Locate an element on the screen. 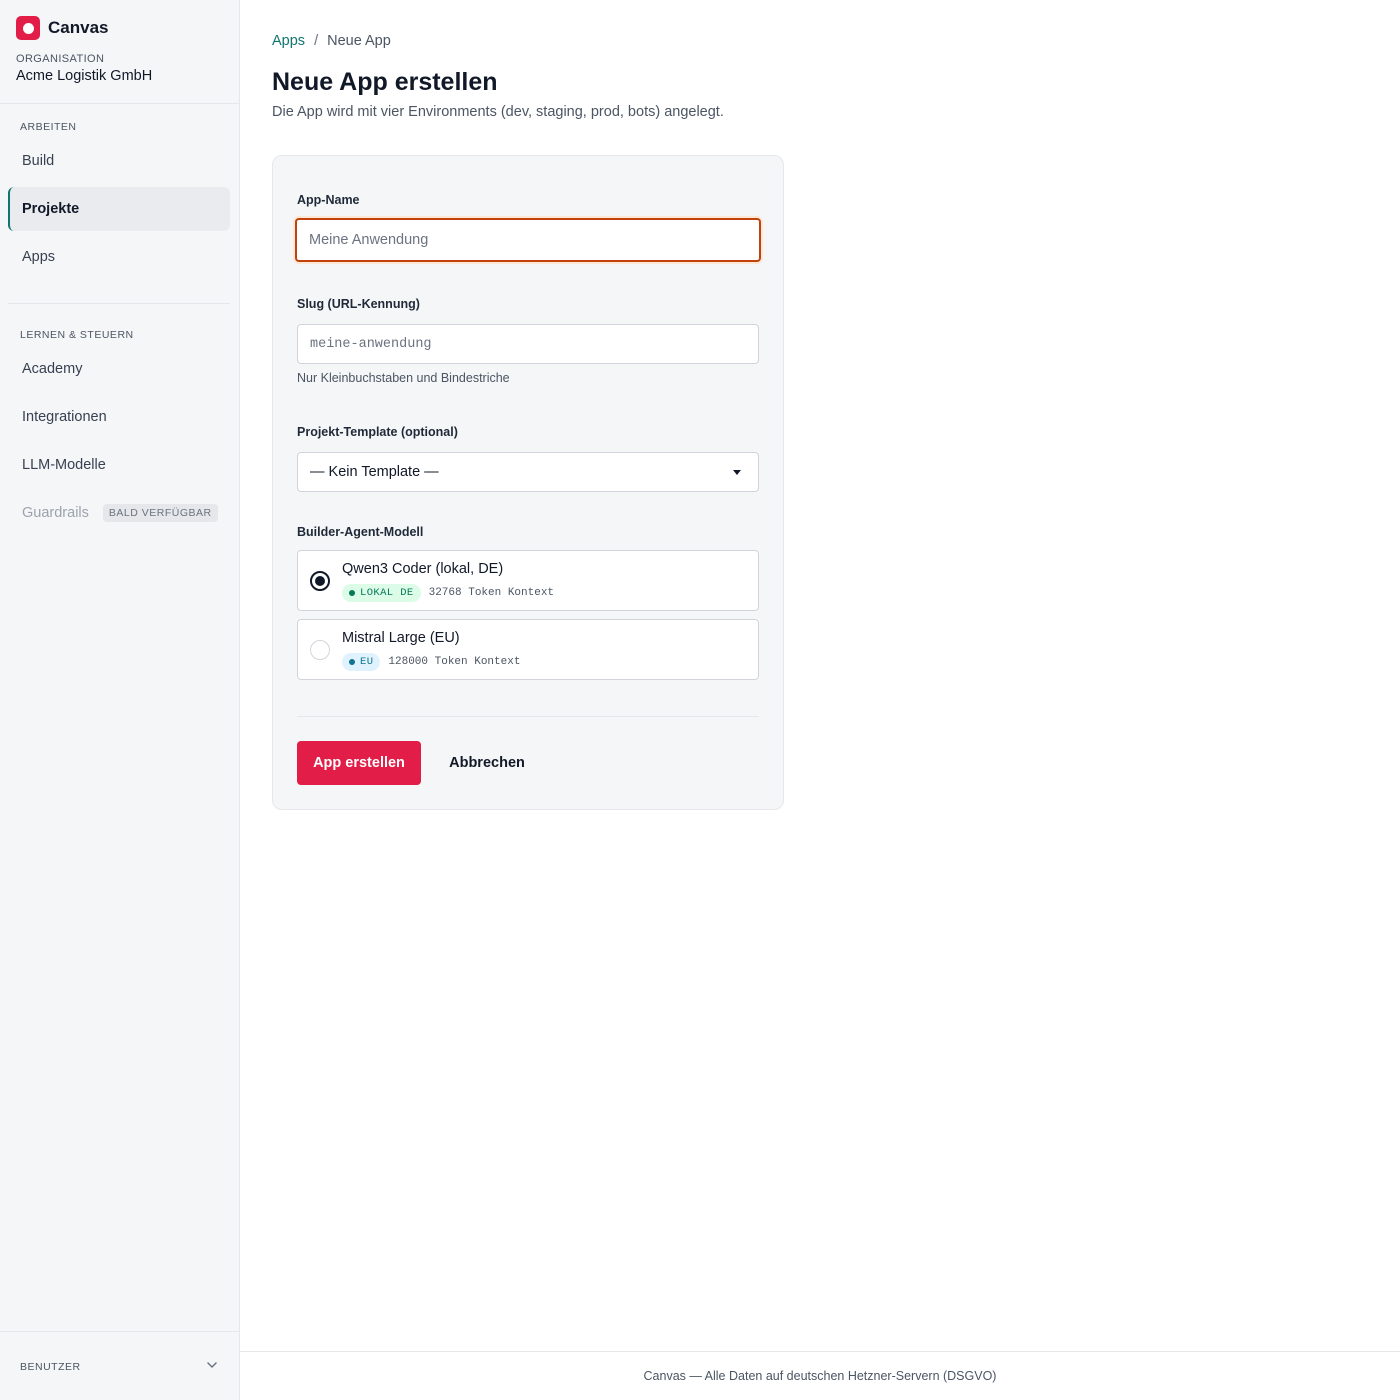  form-divider is located at coordinates (528, 716).